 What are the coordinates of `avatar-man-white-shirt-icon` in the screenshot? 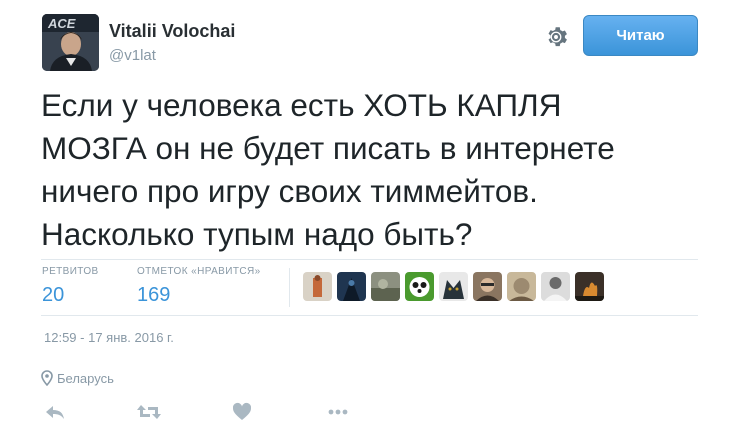 It's located at (555, 286).